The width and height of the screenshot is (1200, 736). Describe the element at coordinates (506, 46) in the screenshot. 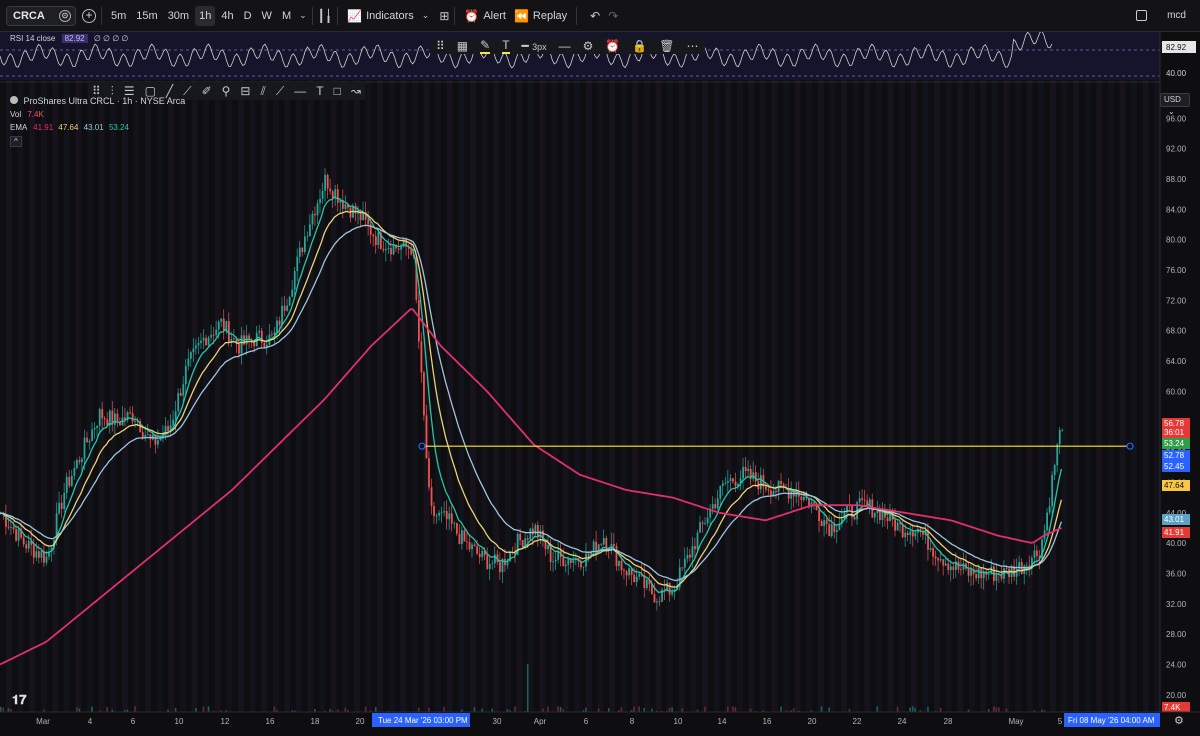

I see `text-color-icon: T` at that location.